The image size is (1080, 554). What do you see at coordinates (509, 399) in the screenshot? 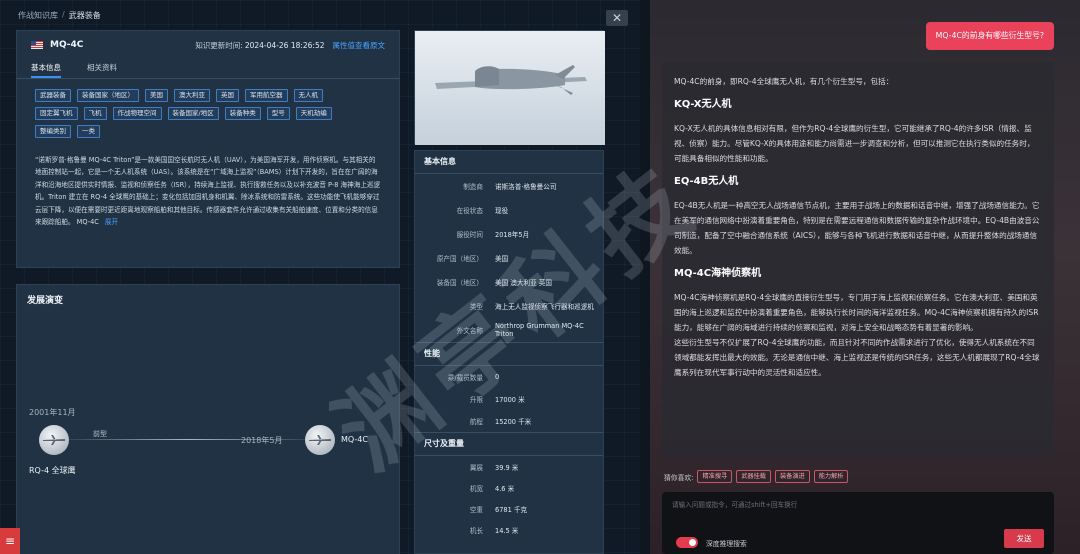
I see `spec-row: 升限 17000 米` at bounding box center [509, 399].